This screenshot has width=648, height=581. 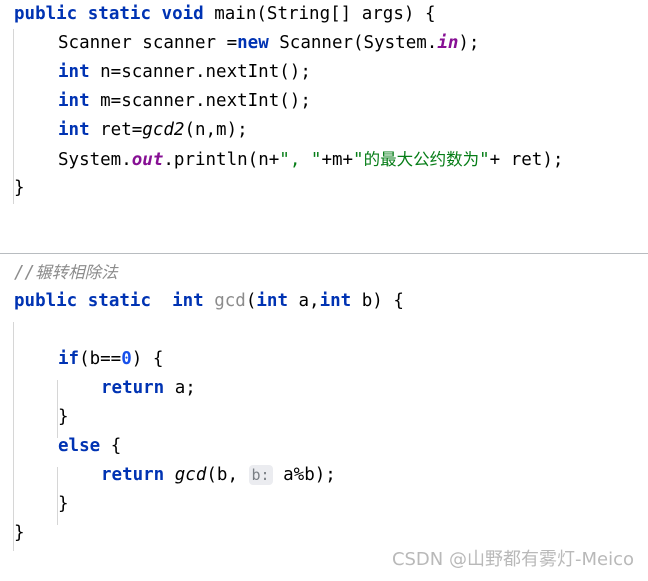 What do you see at coordinates (324, 272) in the screenshot?
I see `code-line: //辗转相除法` at bounding box center [324, 272].